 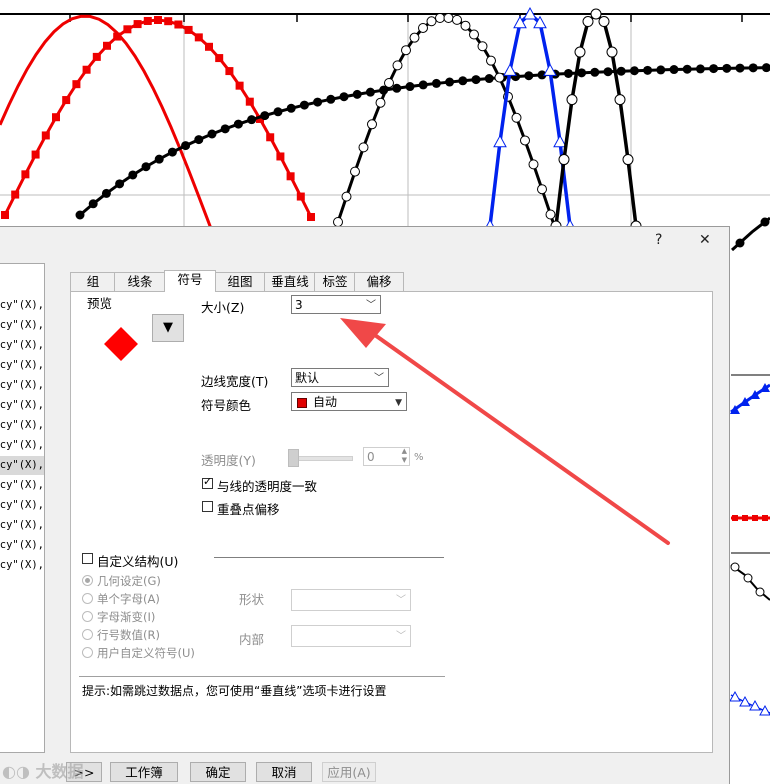 What do you see at coordinates (190, 281) in the screenshot?
I see `tab-symbol: 符号` at bounding box center [190, 281].